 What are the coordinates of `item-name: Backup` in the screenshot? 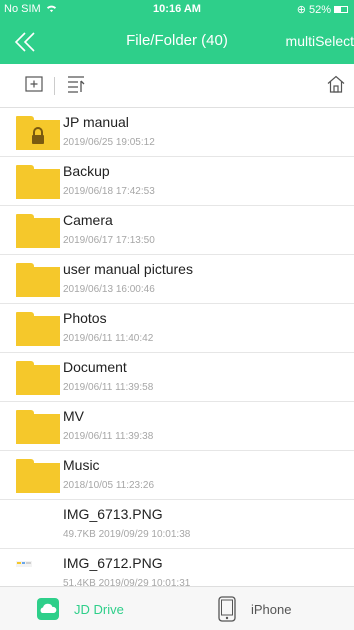 It's located at (86, 171).